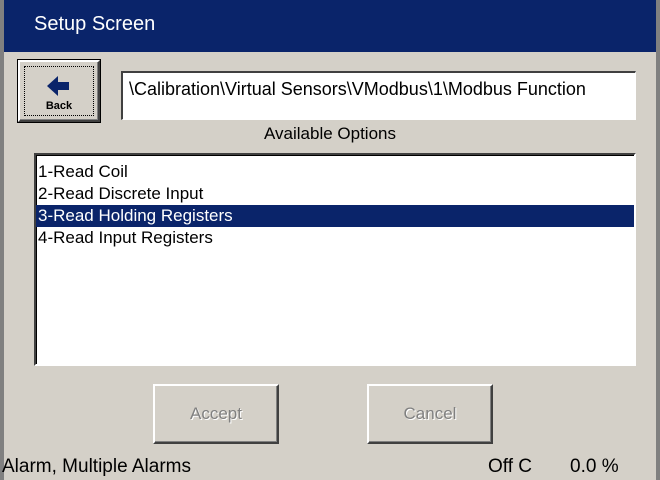 The image size is (660, 480). What do you see at coordinates (335, 238) in the screenshot?
I see `list-item: 4-Read Input Registers` at bounding box center [335, 238].